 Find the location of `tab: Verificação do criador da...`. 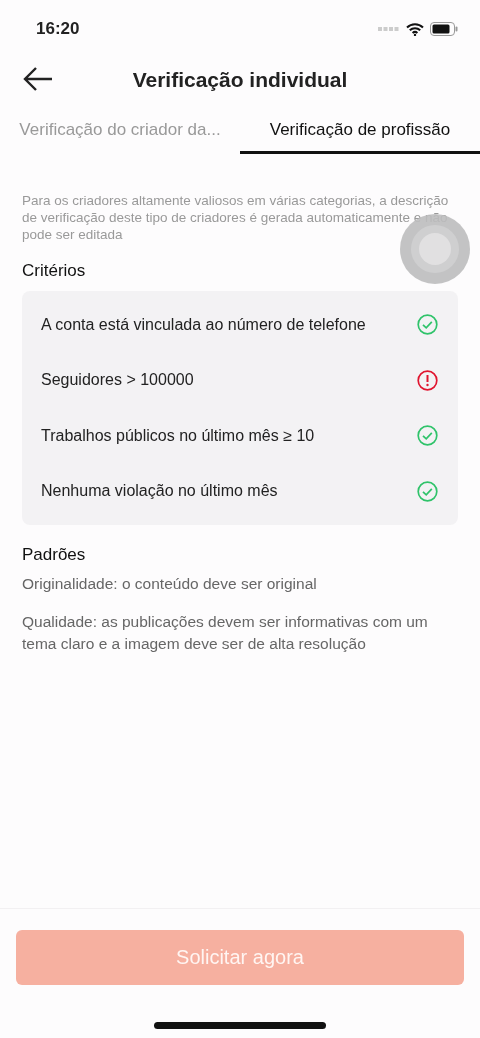

tab: Verificação do criador da... is located at coordinates (120, 132).